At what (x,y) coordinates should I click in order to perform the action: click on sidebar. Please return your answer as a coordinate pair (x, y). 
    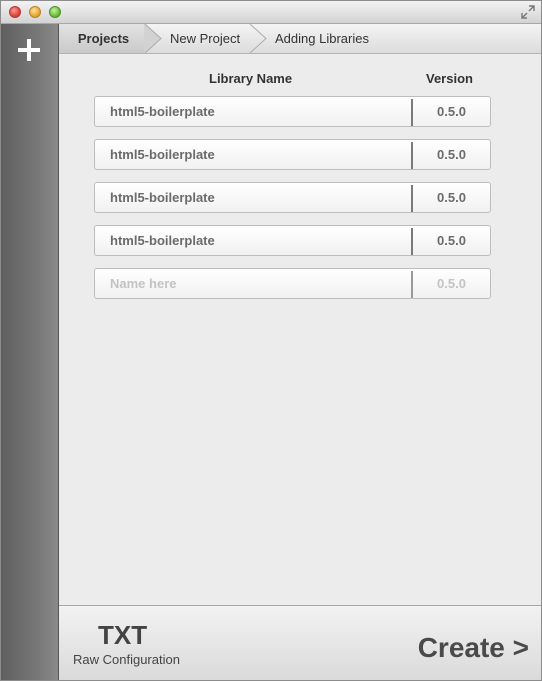
    Looking at the image, I should click on (30, 352).